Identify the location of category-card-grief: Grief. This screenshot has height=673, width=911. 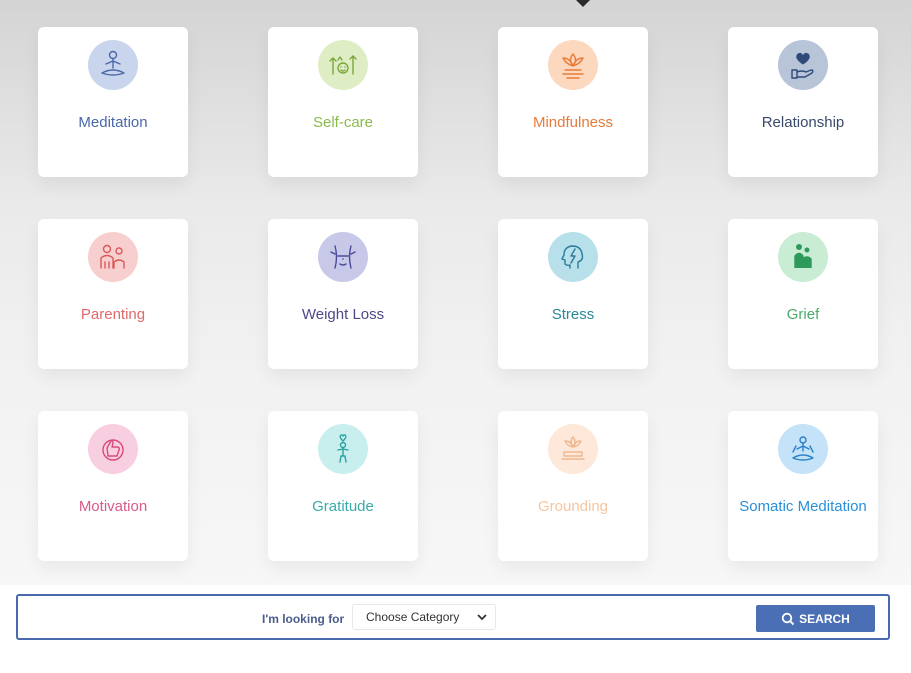
(803, 294).